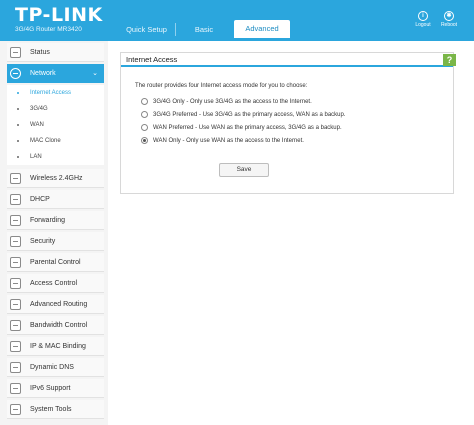 This screenshot has height=425, width=474. I want to click on sidebar-subitem-label: MAC Clone, so click(45, 141).